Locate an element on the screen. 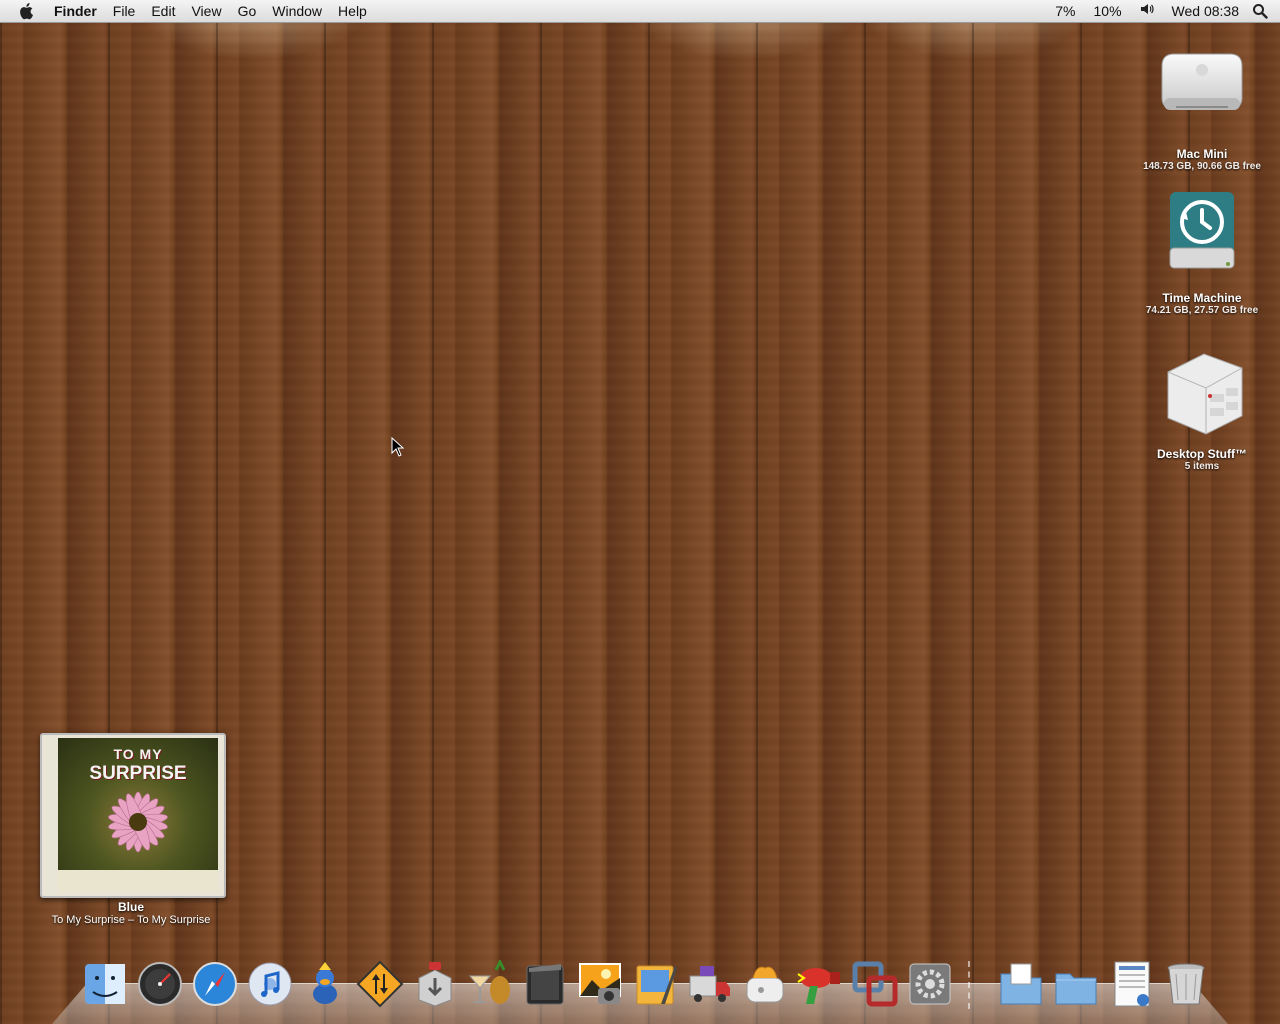 The image size is (1280, 1024). apple-icon is located at coordinates (27, 11).